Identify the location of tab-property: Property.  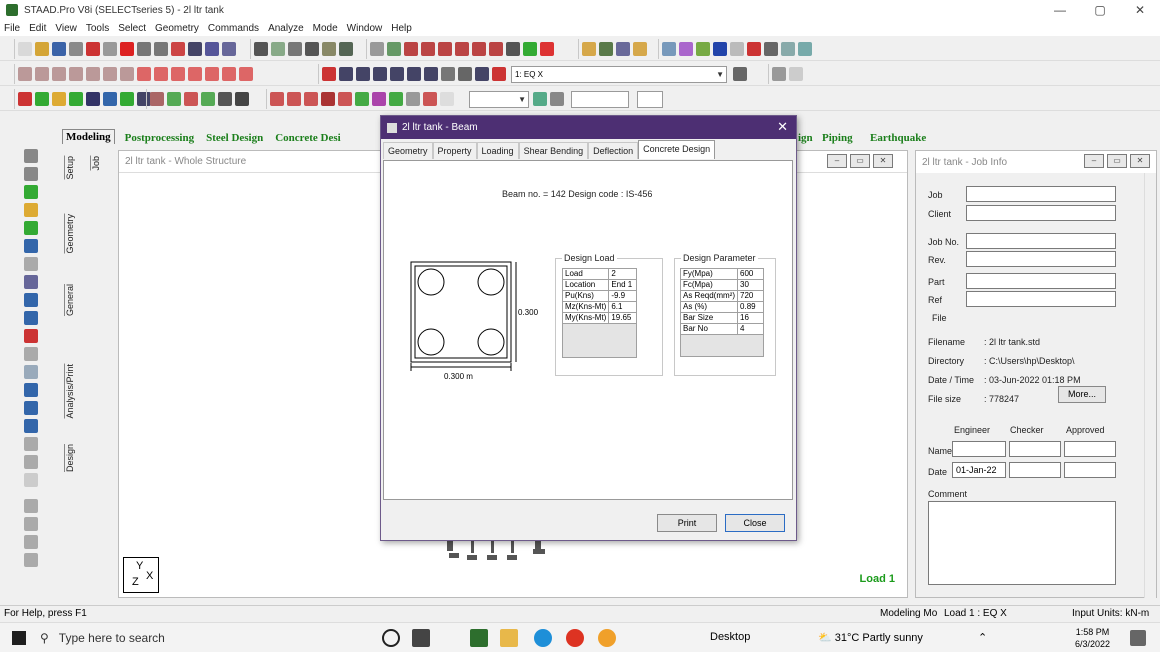
(454, 150).